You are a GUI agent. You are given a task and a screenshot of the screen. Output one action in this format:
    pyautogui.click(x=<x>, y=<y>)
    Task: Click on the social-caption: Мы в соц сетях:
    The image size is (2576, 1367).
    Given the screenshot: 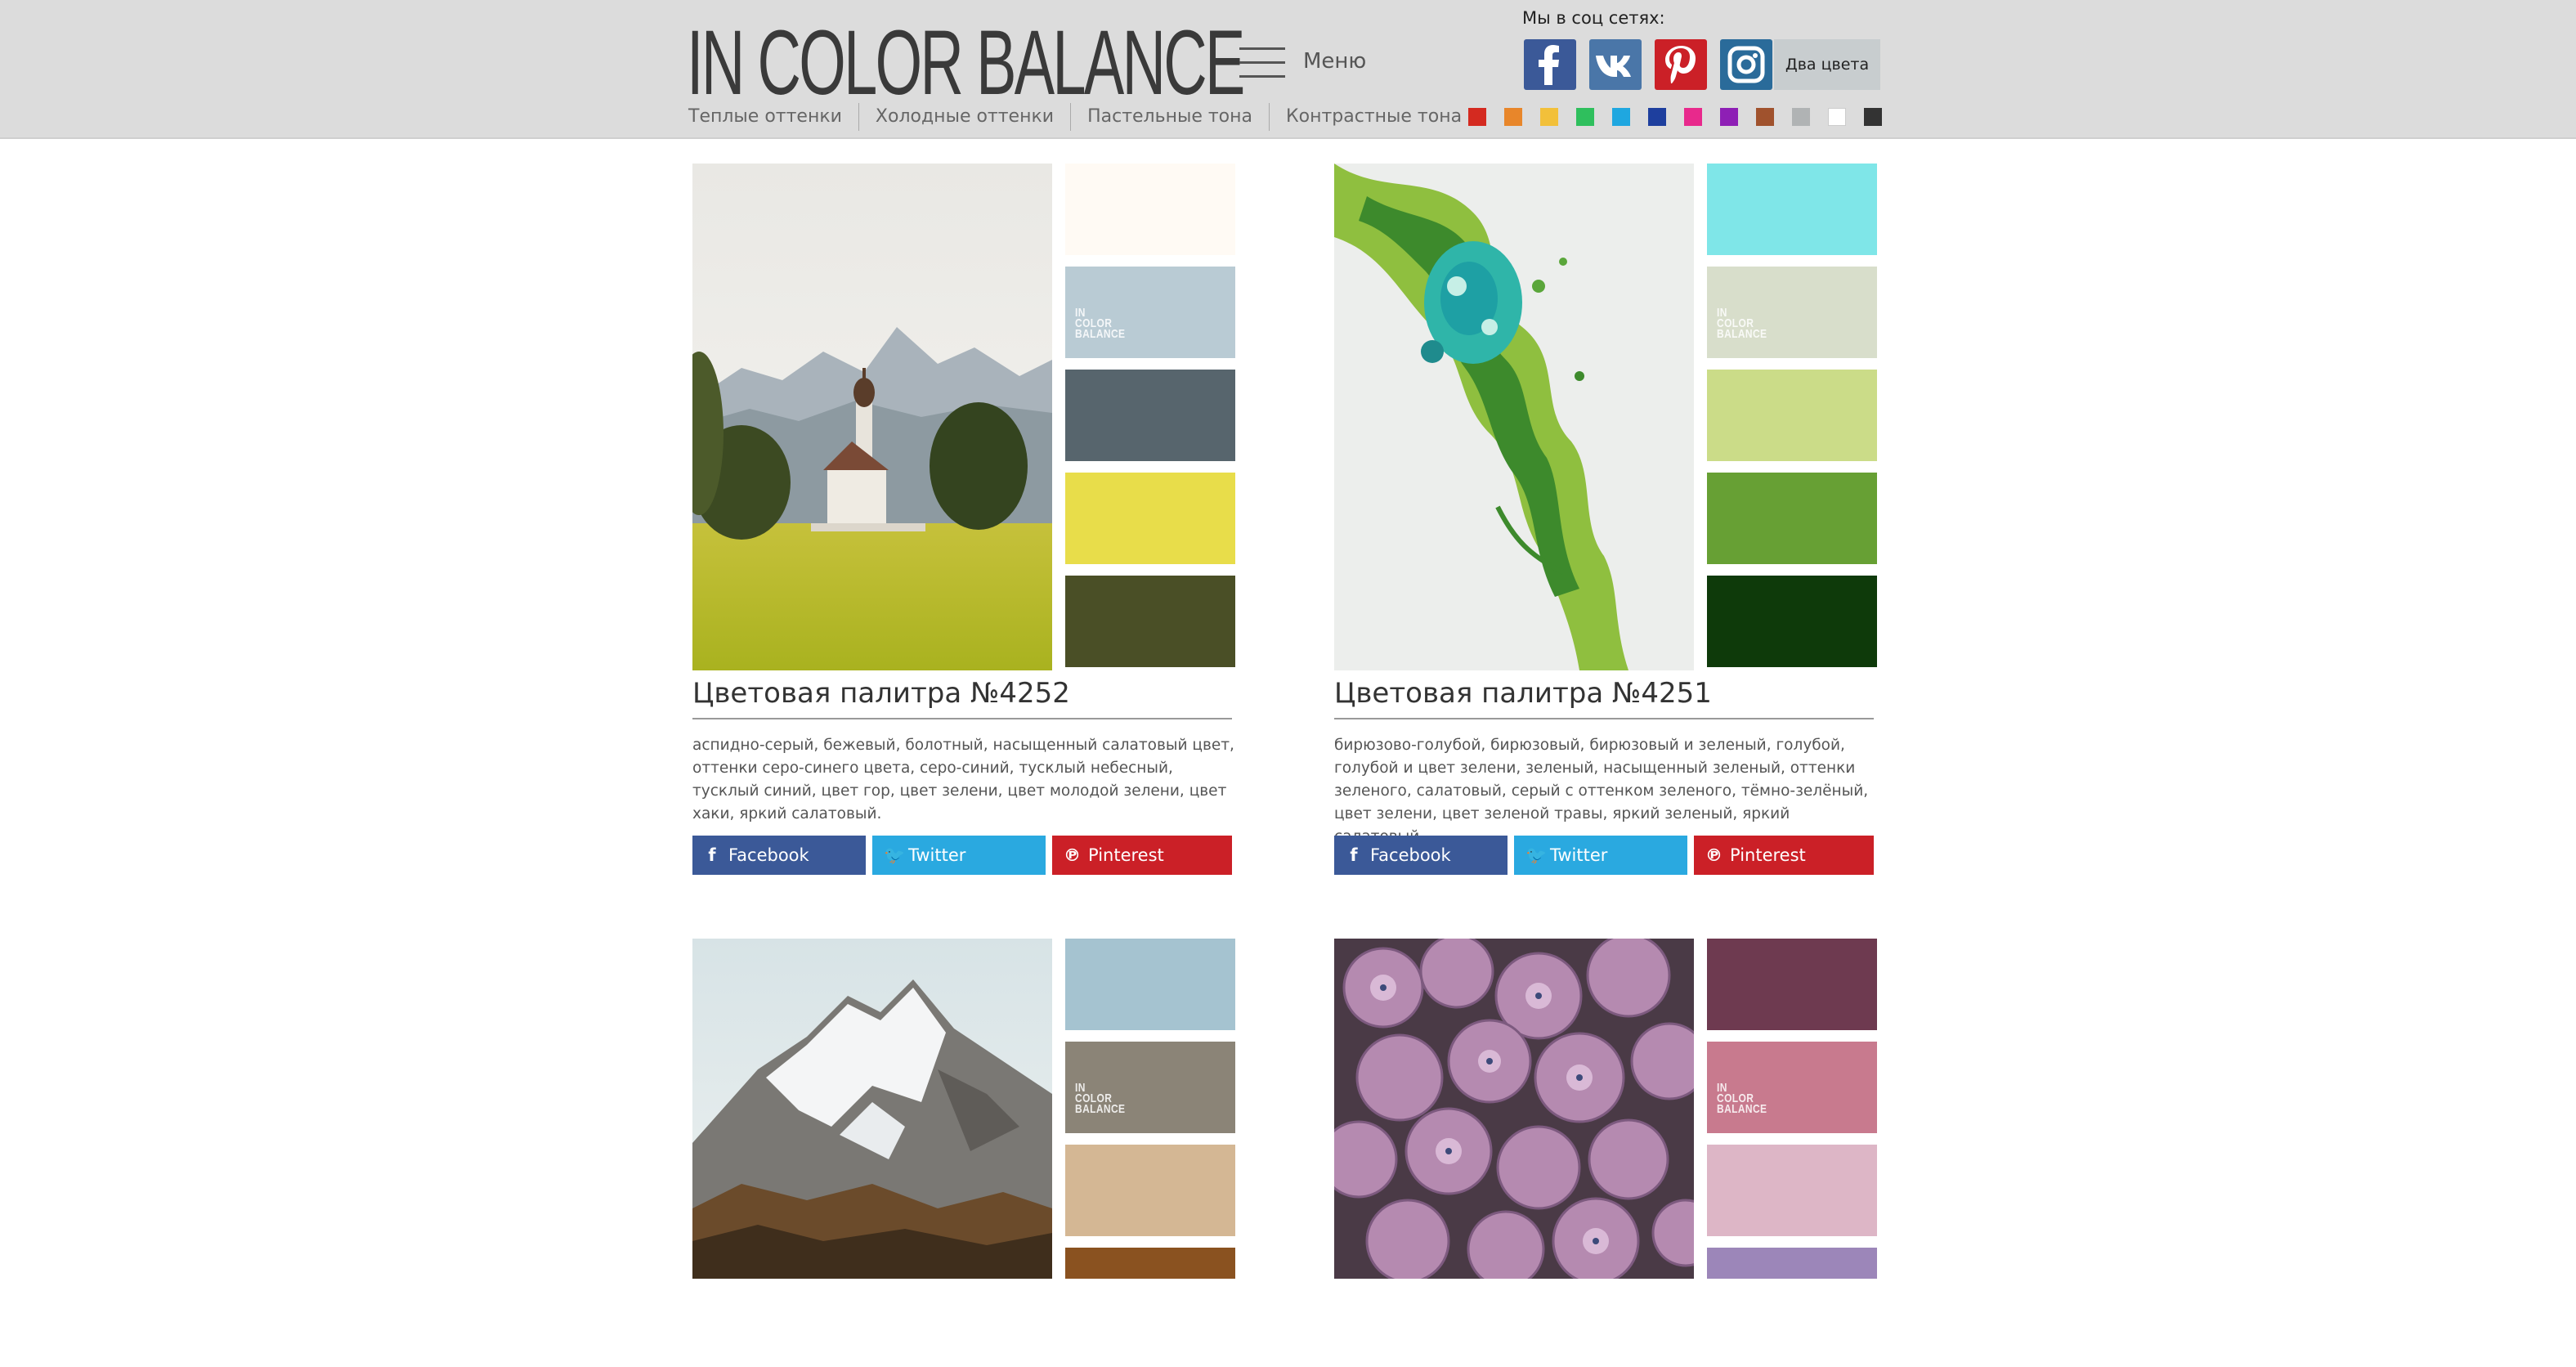 What is the action you would take?
    pyautogui.click(x=1594, y=18)
    